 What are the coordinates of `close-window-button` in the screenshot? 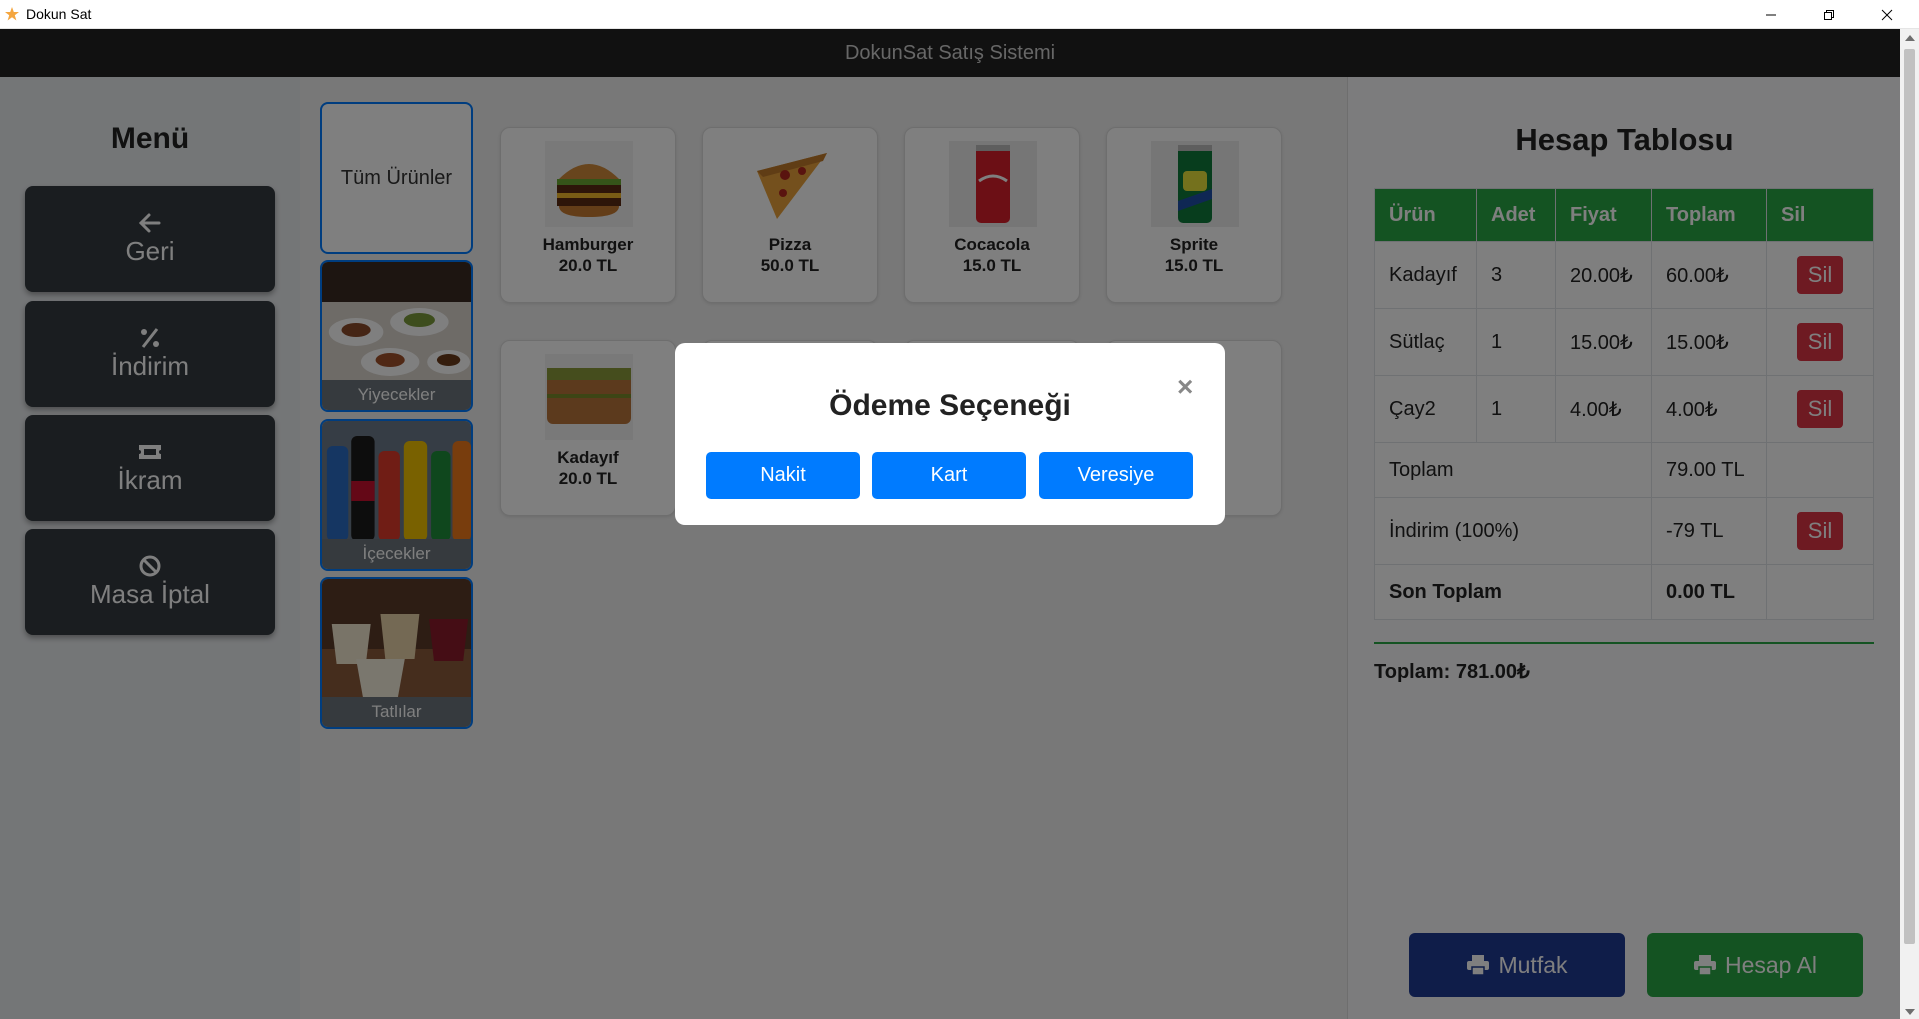 It's located at (1887, 14).